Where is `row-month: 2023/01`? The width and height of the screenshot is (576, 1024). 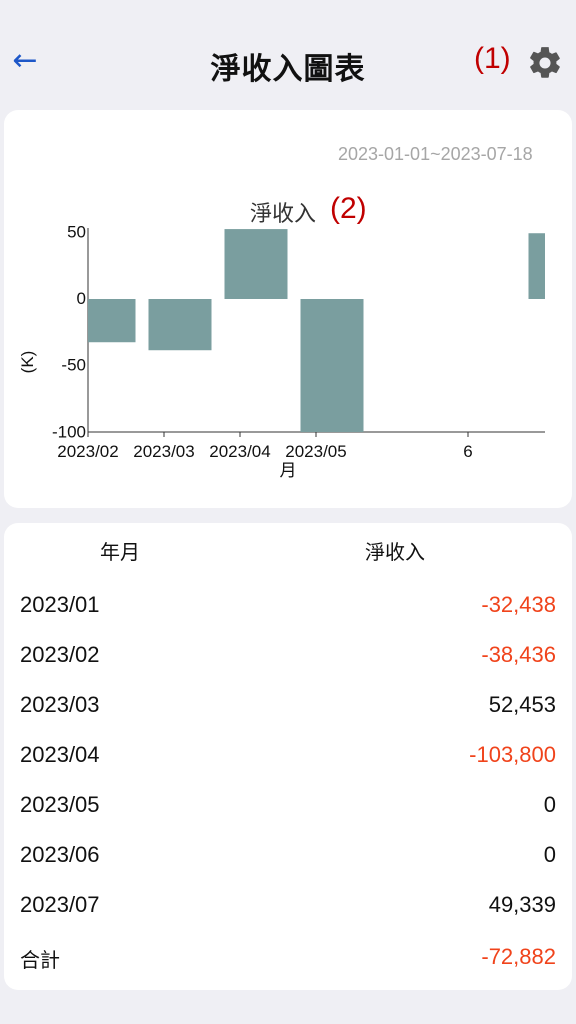
row-month: 2023/01 is located at coordinates (60, 604).